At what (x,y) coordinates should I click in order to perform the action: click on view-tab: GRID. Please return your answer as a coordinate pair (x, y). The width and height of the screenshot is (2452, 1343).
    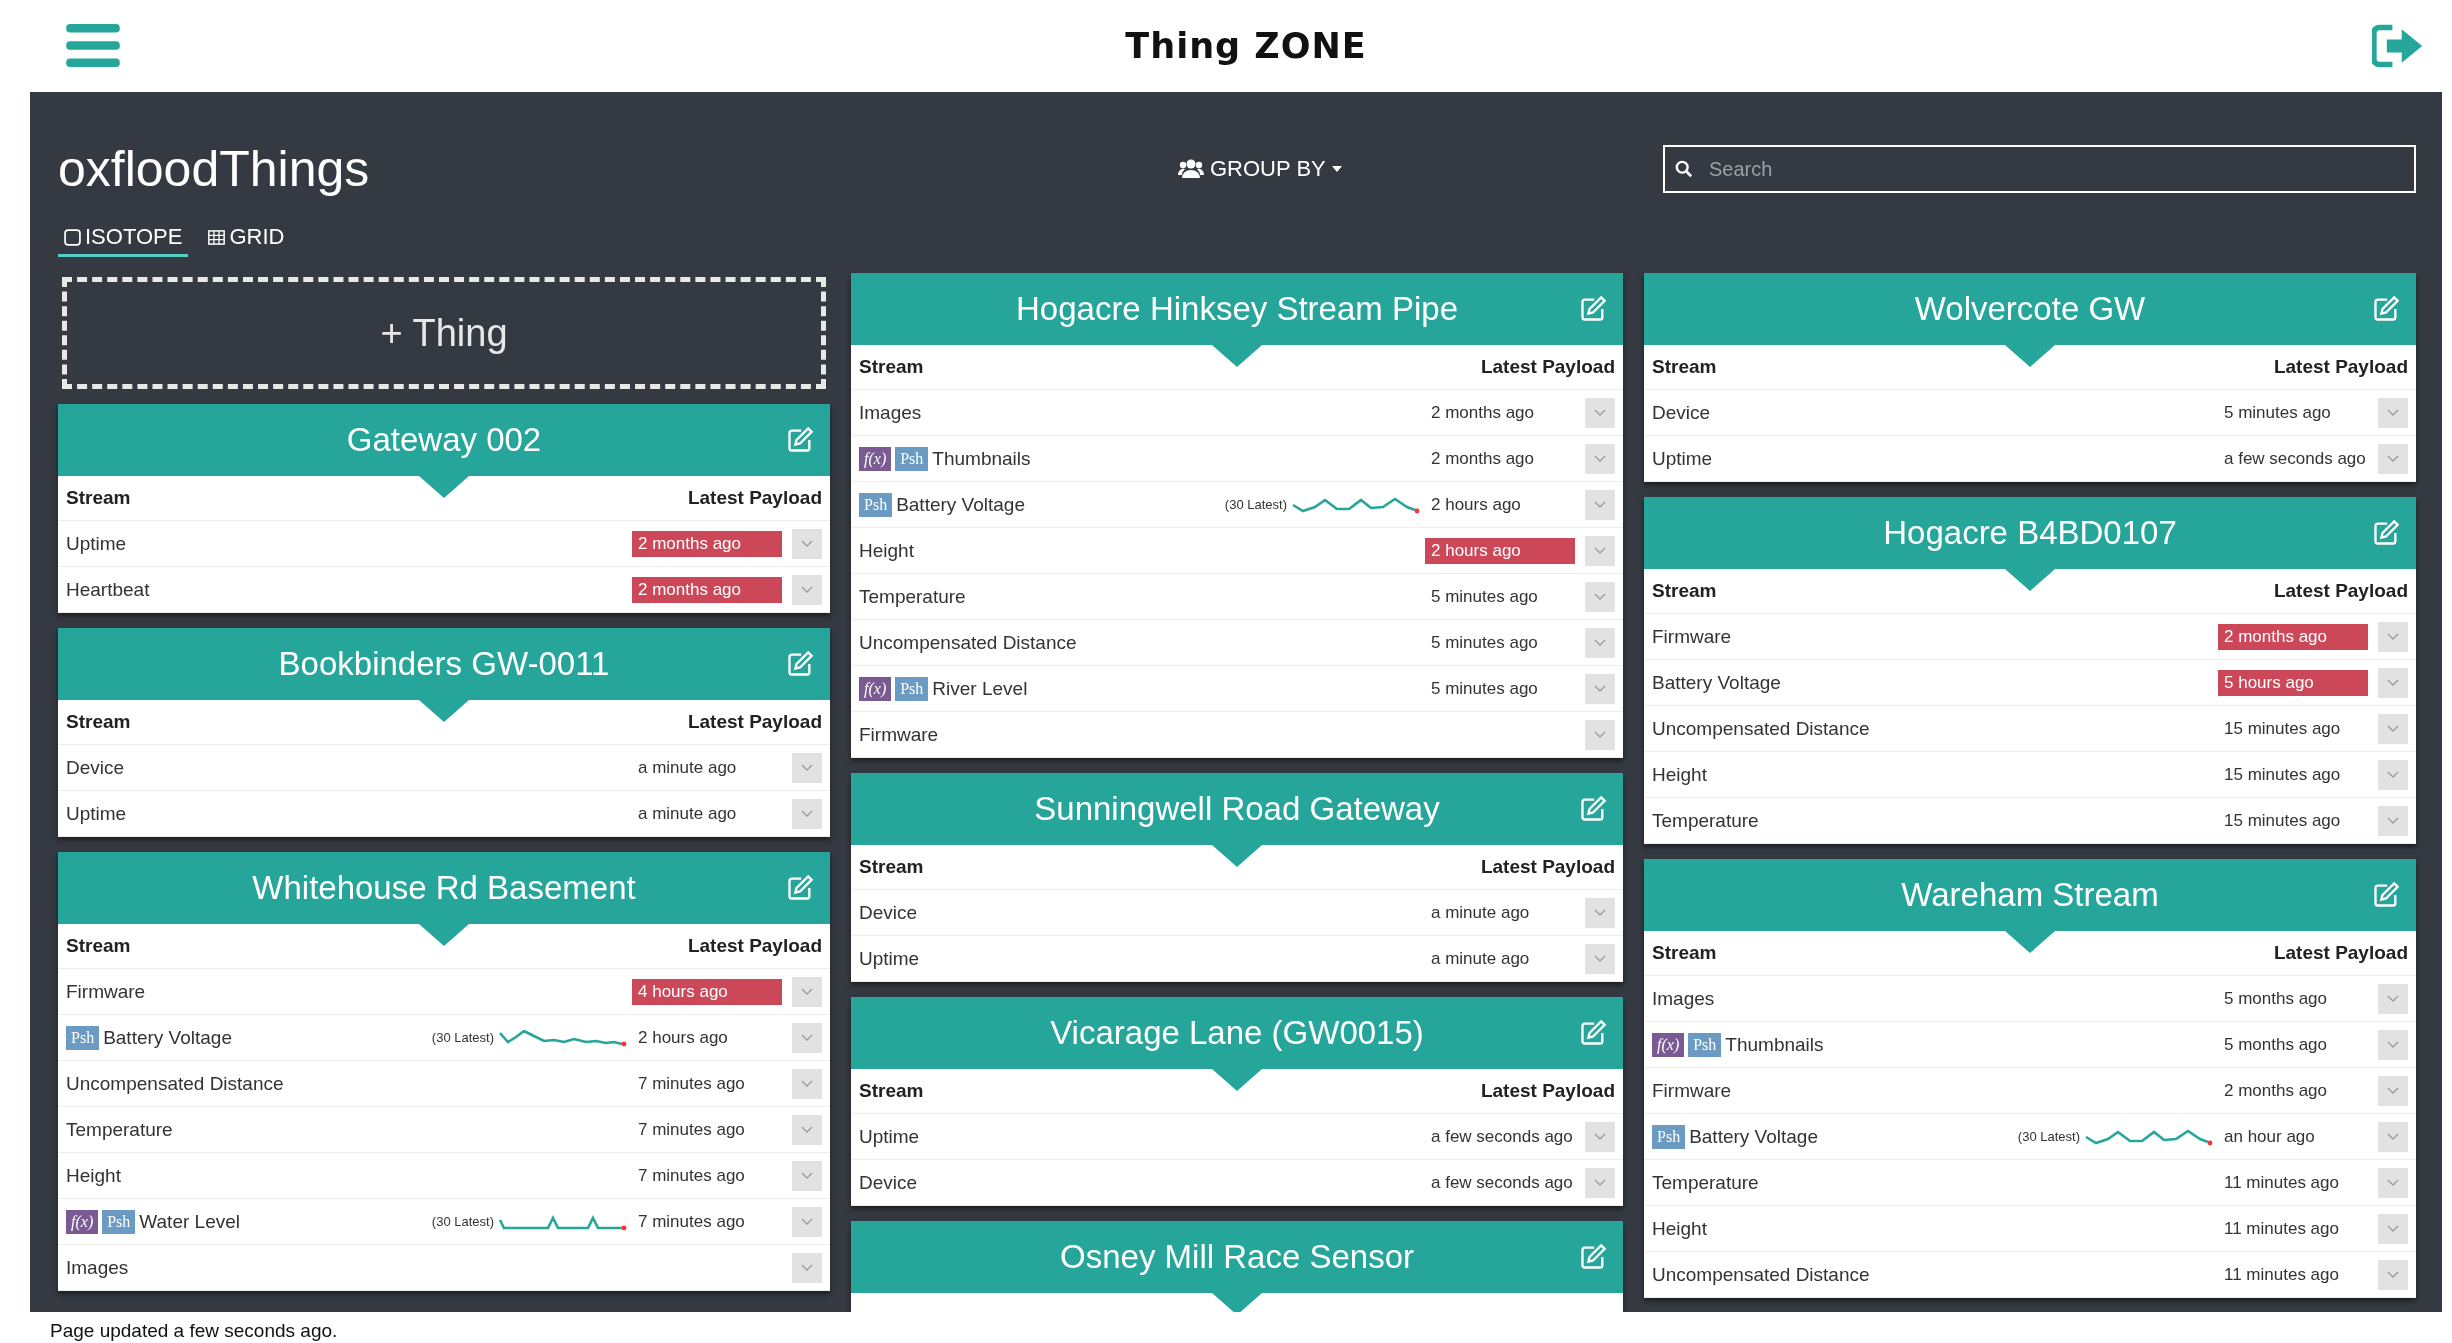
    Looking at the image, I should click on (246, 239).